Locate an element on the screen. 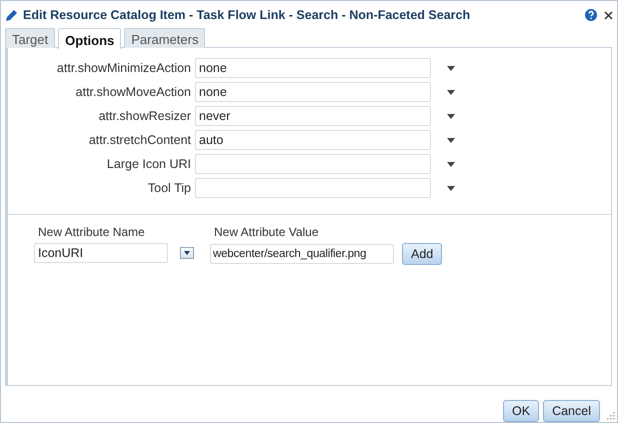  field-label: attr.showMinimizeAction is located at coordinates (123, 68).